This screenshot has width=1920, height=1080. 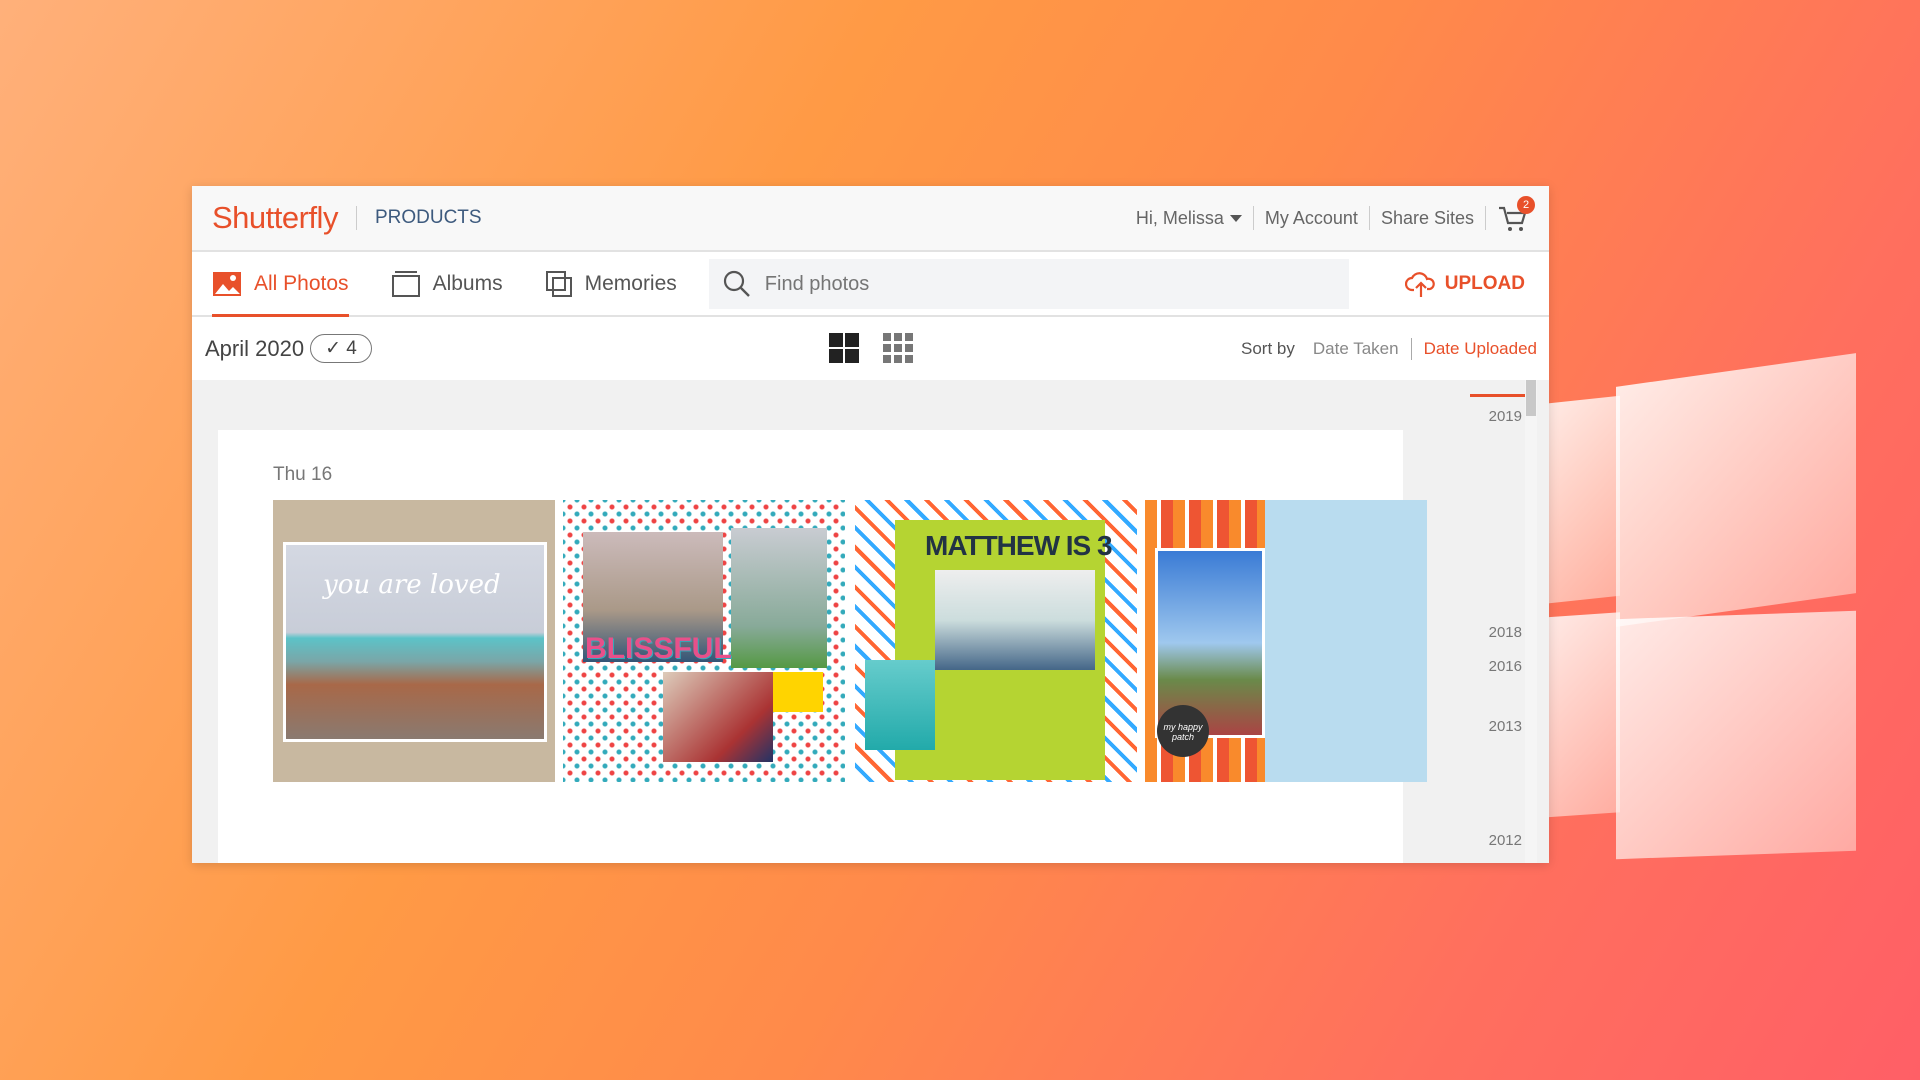 I want to click on day-label: Thu 16, so click(x=303, y=474).